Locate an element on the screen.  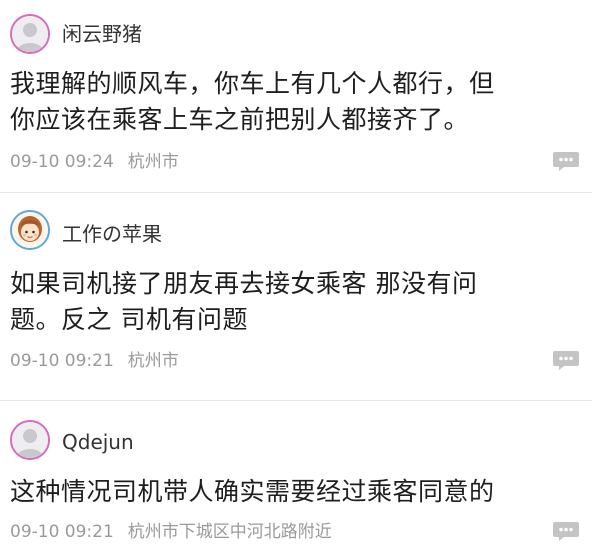
comment-meta: 09-10 09:21 杭州市 is located at coordinates (94, 361).